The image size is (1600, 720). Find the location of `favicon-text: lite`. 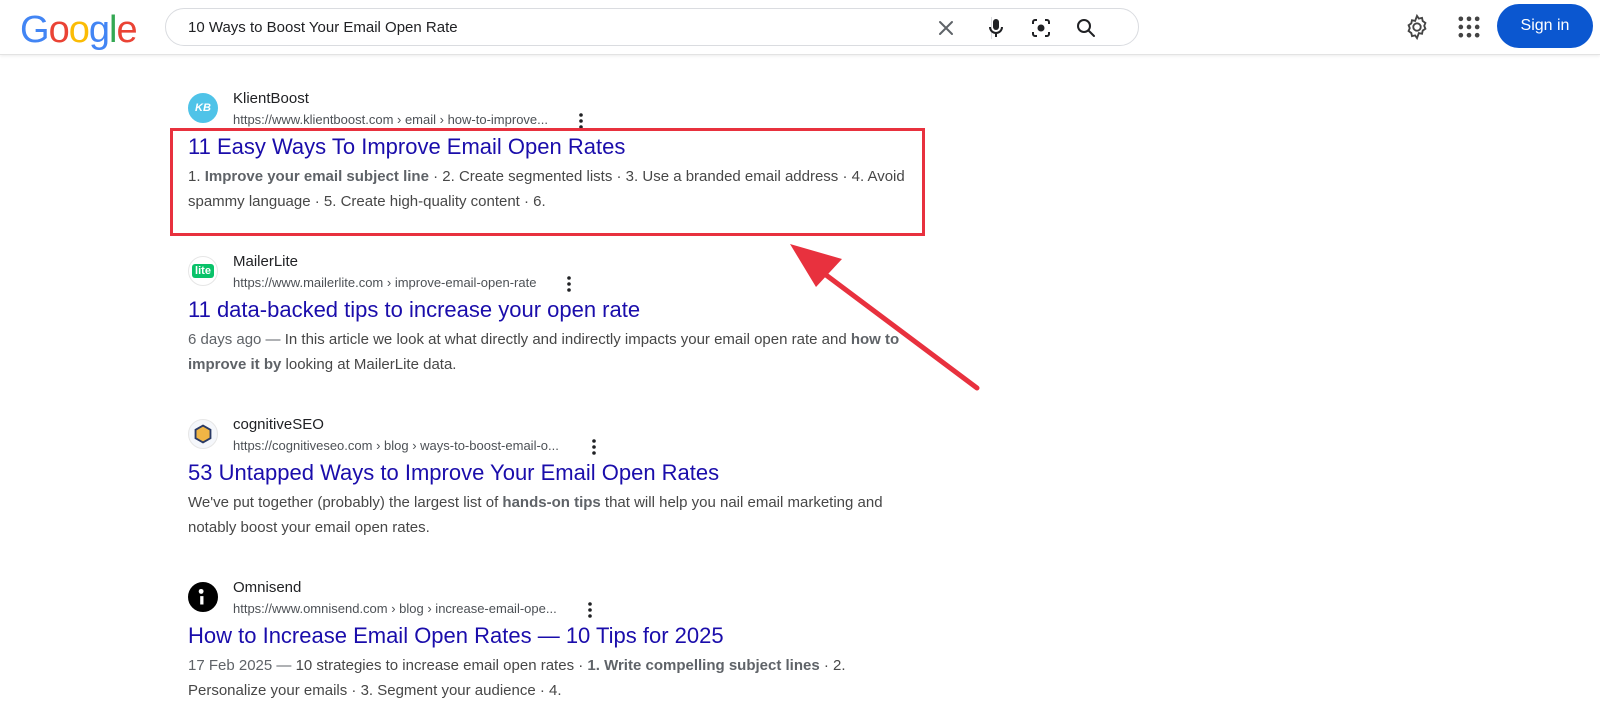

favicon-text: lite is located at coordinates (203, 271).